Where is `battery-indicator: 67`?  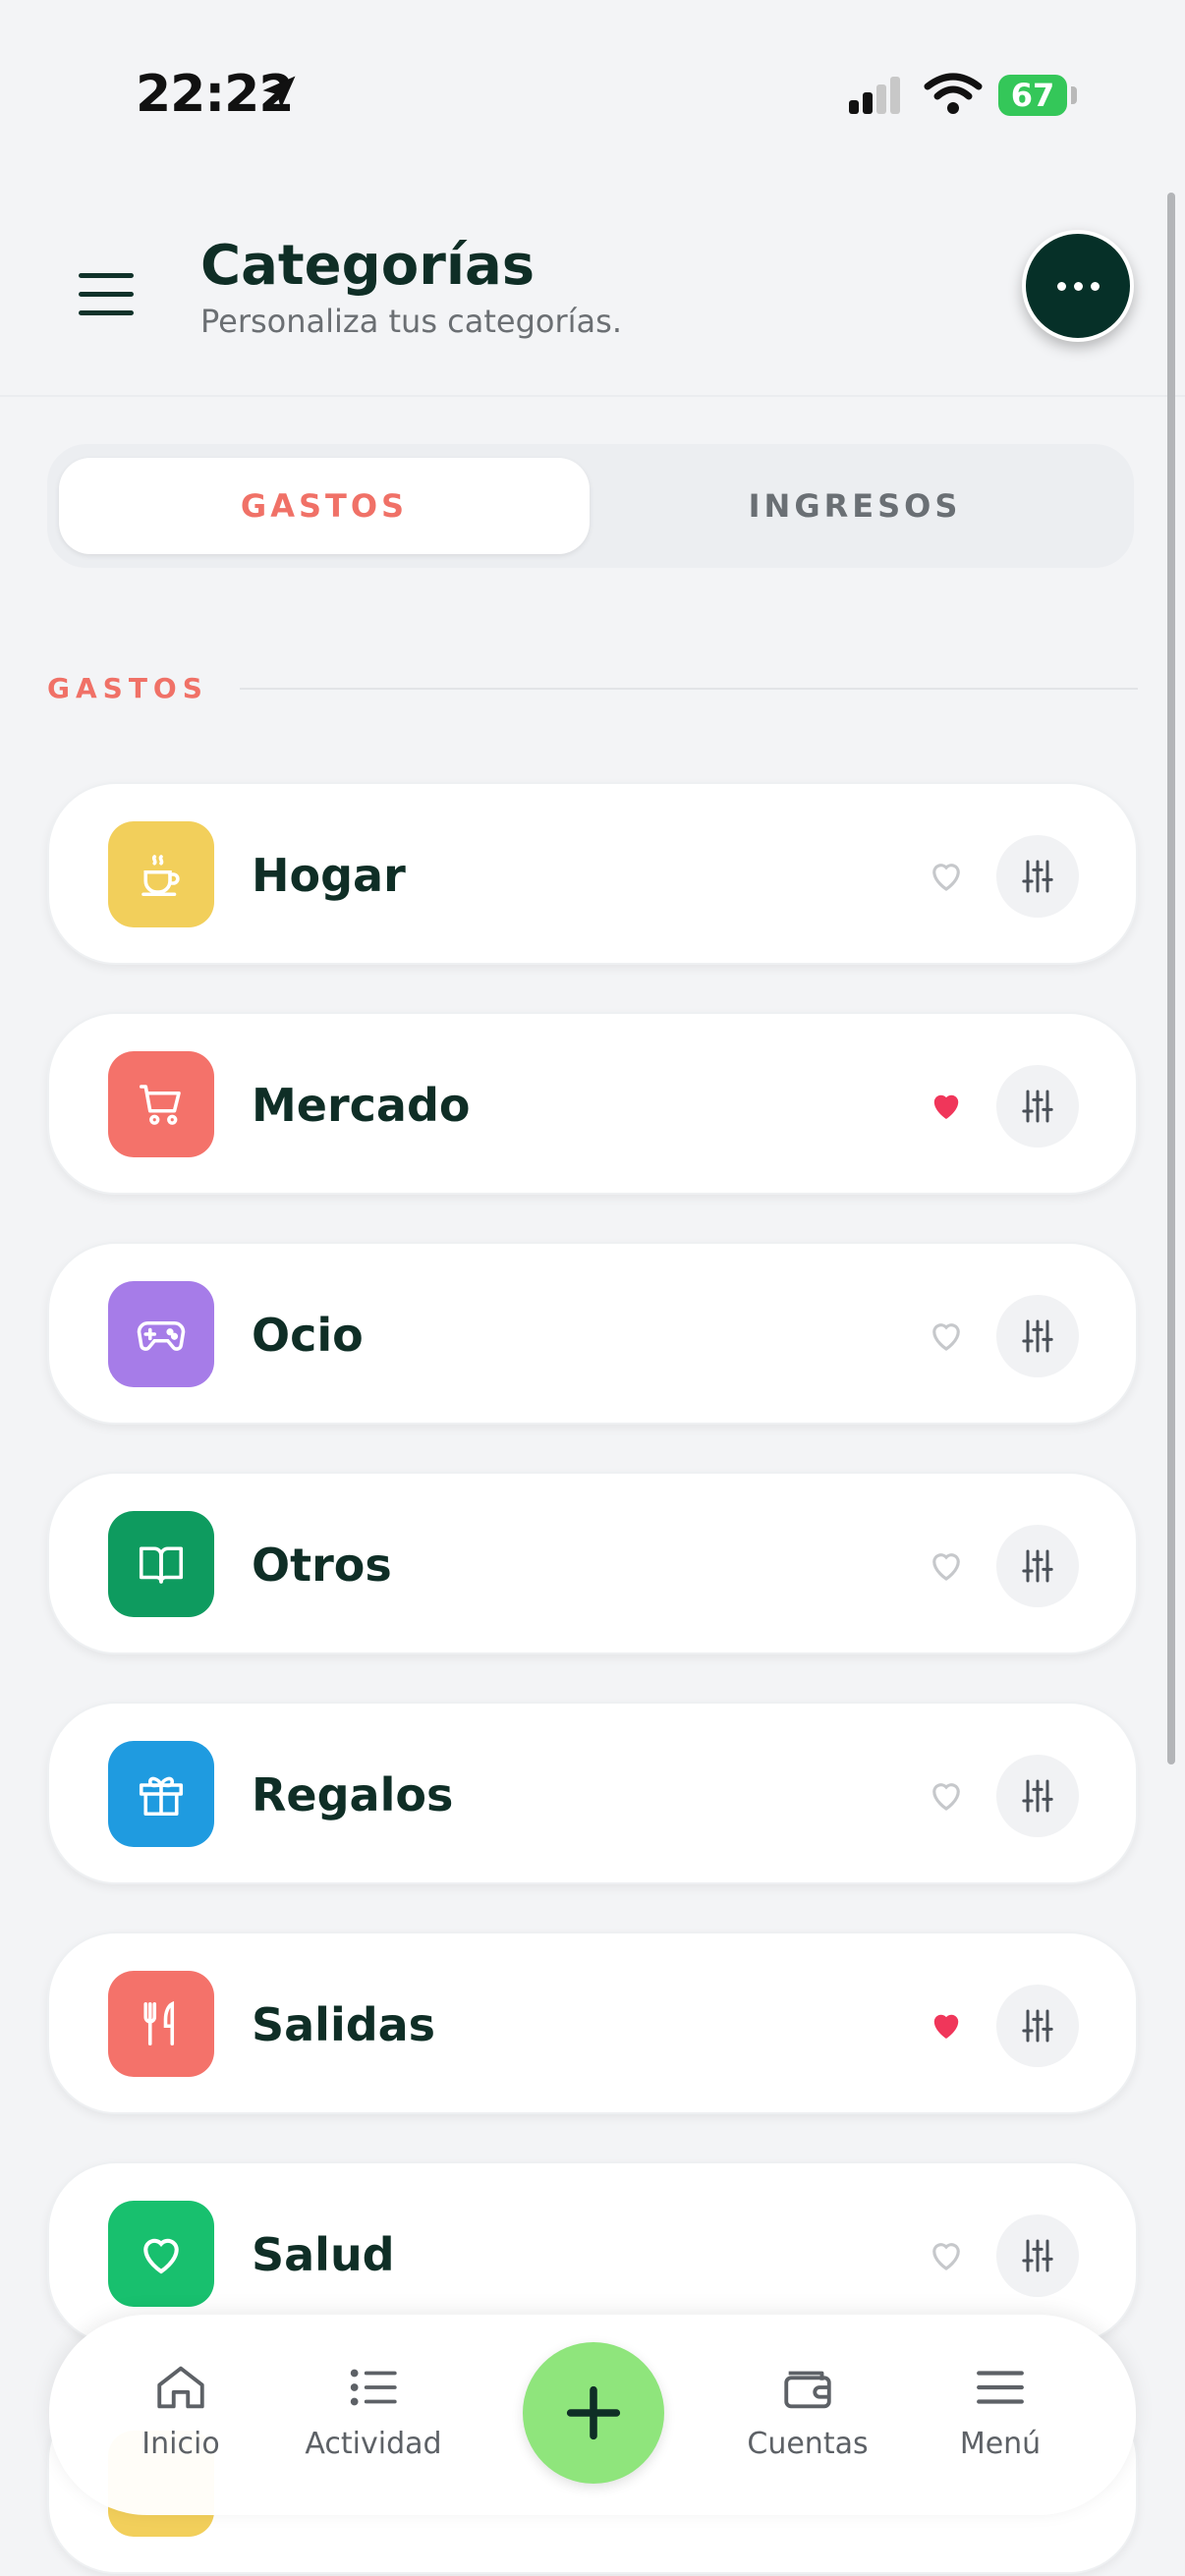
battery-indicator: 67 is located at coordinates (1033, 95).